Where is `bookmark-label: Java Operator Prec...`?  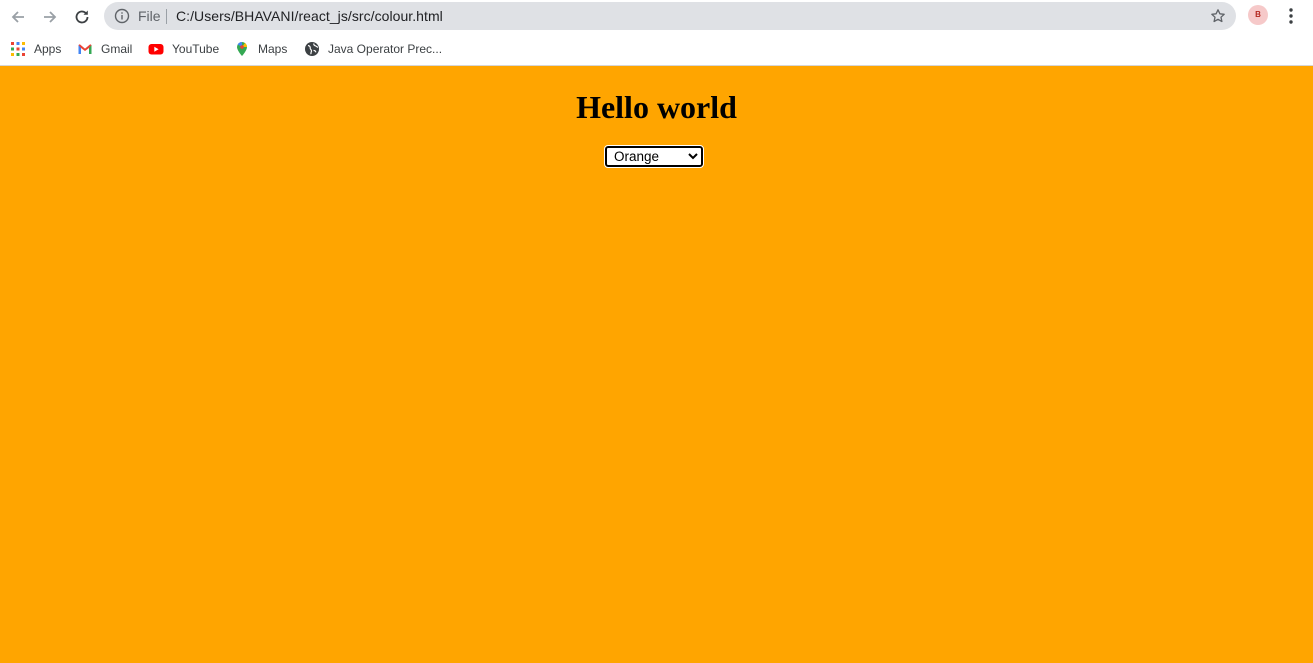
bookmark-label: Java Operator Prec... is located at coordinates (385, 49).